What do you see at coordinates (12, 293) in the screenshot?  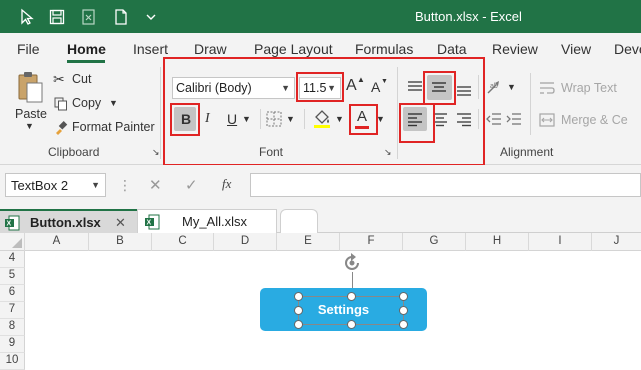 I see `row-header: 6` at bounding box center [12, 293].